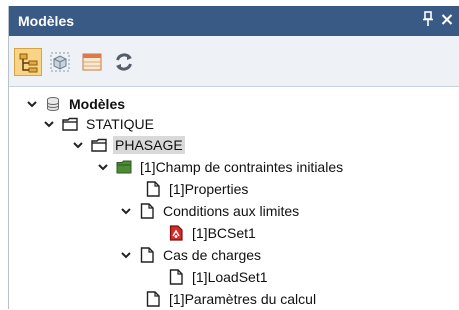  I want to click on tree-node-bcset: [1]BCSet1, so click(213, 233).